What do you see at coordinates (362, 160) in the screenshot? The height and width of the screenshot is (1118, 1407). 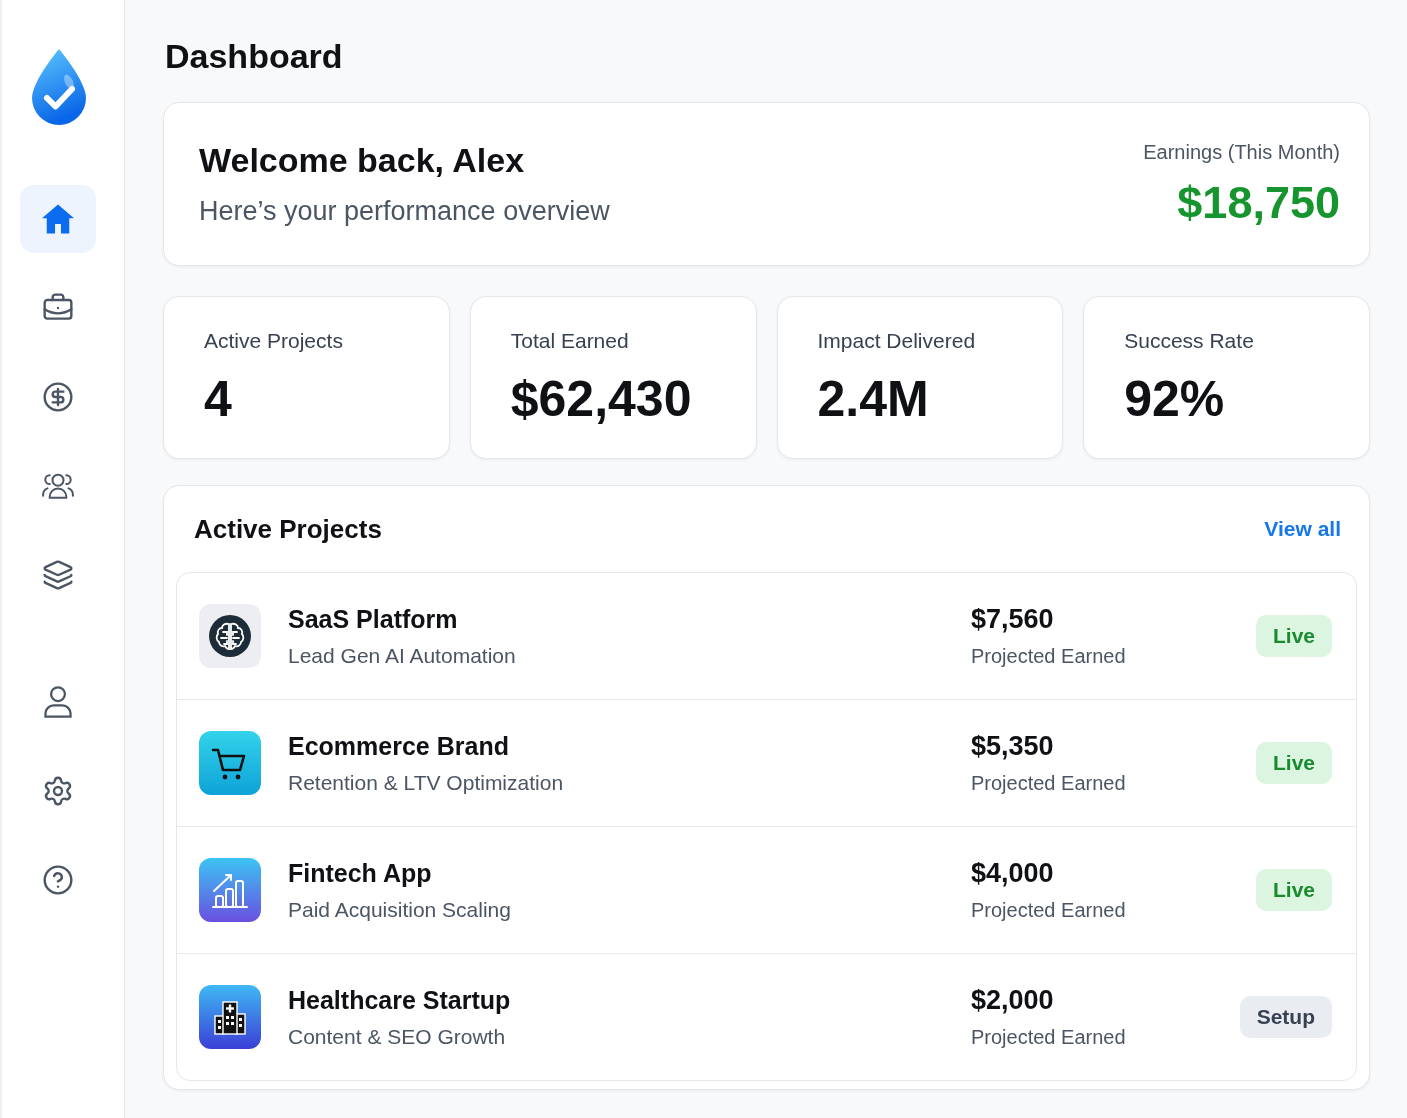 I see `welcome-title: Welcome back, Alex` at bounding box center [362, 160].